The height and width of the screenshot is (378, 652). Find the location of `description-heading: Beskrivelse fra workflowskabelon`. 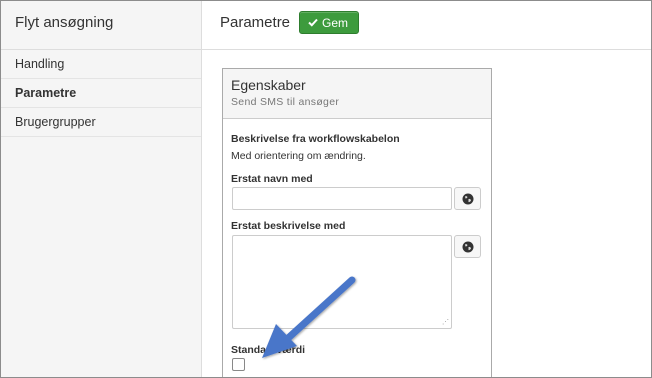

description-heading: Beskrivelse fra workflowskabelon is located at coordinates (315, 139).